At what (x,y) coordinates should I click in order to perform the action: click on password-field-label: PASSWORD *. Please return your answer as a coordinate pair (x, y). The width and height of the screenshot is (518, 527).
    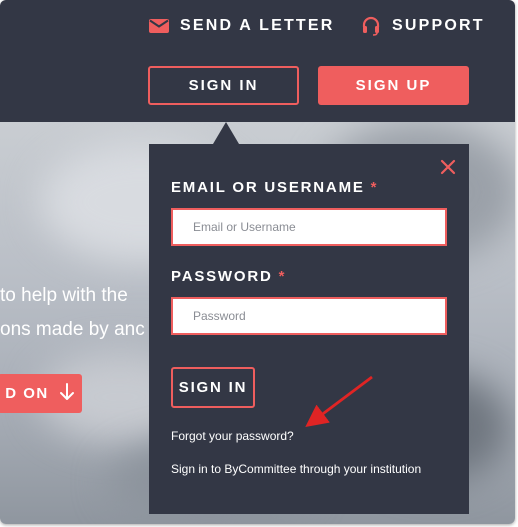
    Looking at the image, I should click on (228, 276).